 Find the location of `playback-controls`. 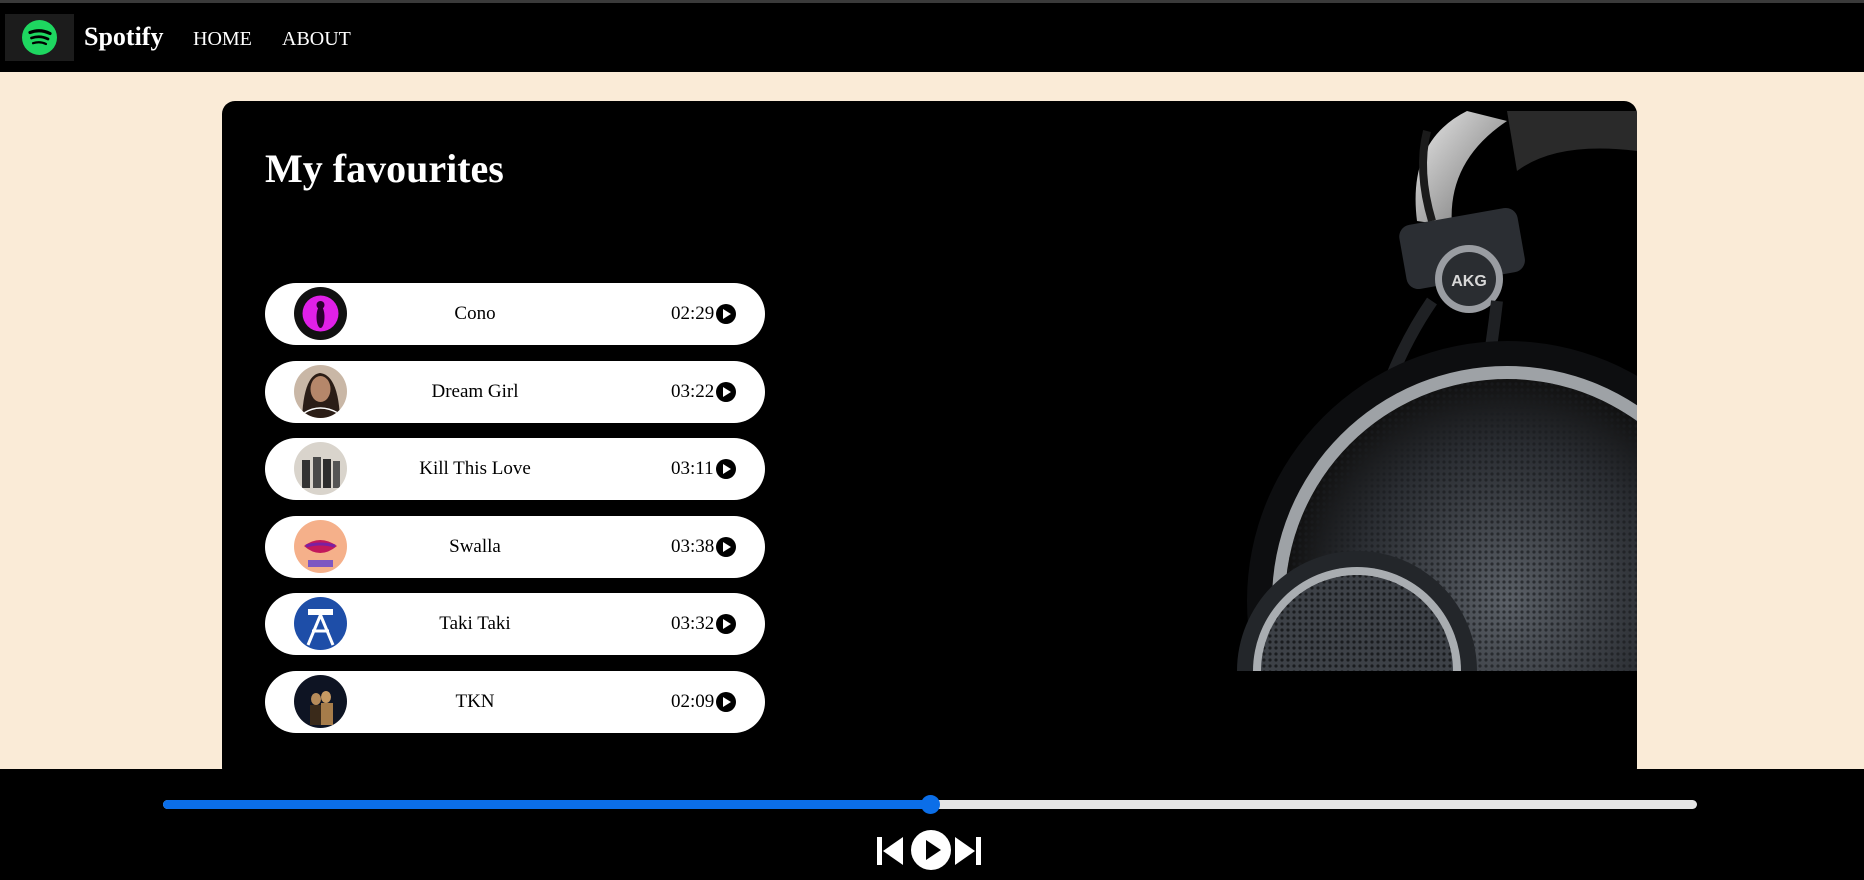

playback-controls is located at coordinates (930, 850).